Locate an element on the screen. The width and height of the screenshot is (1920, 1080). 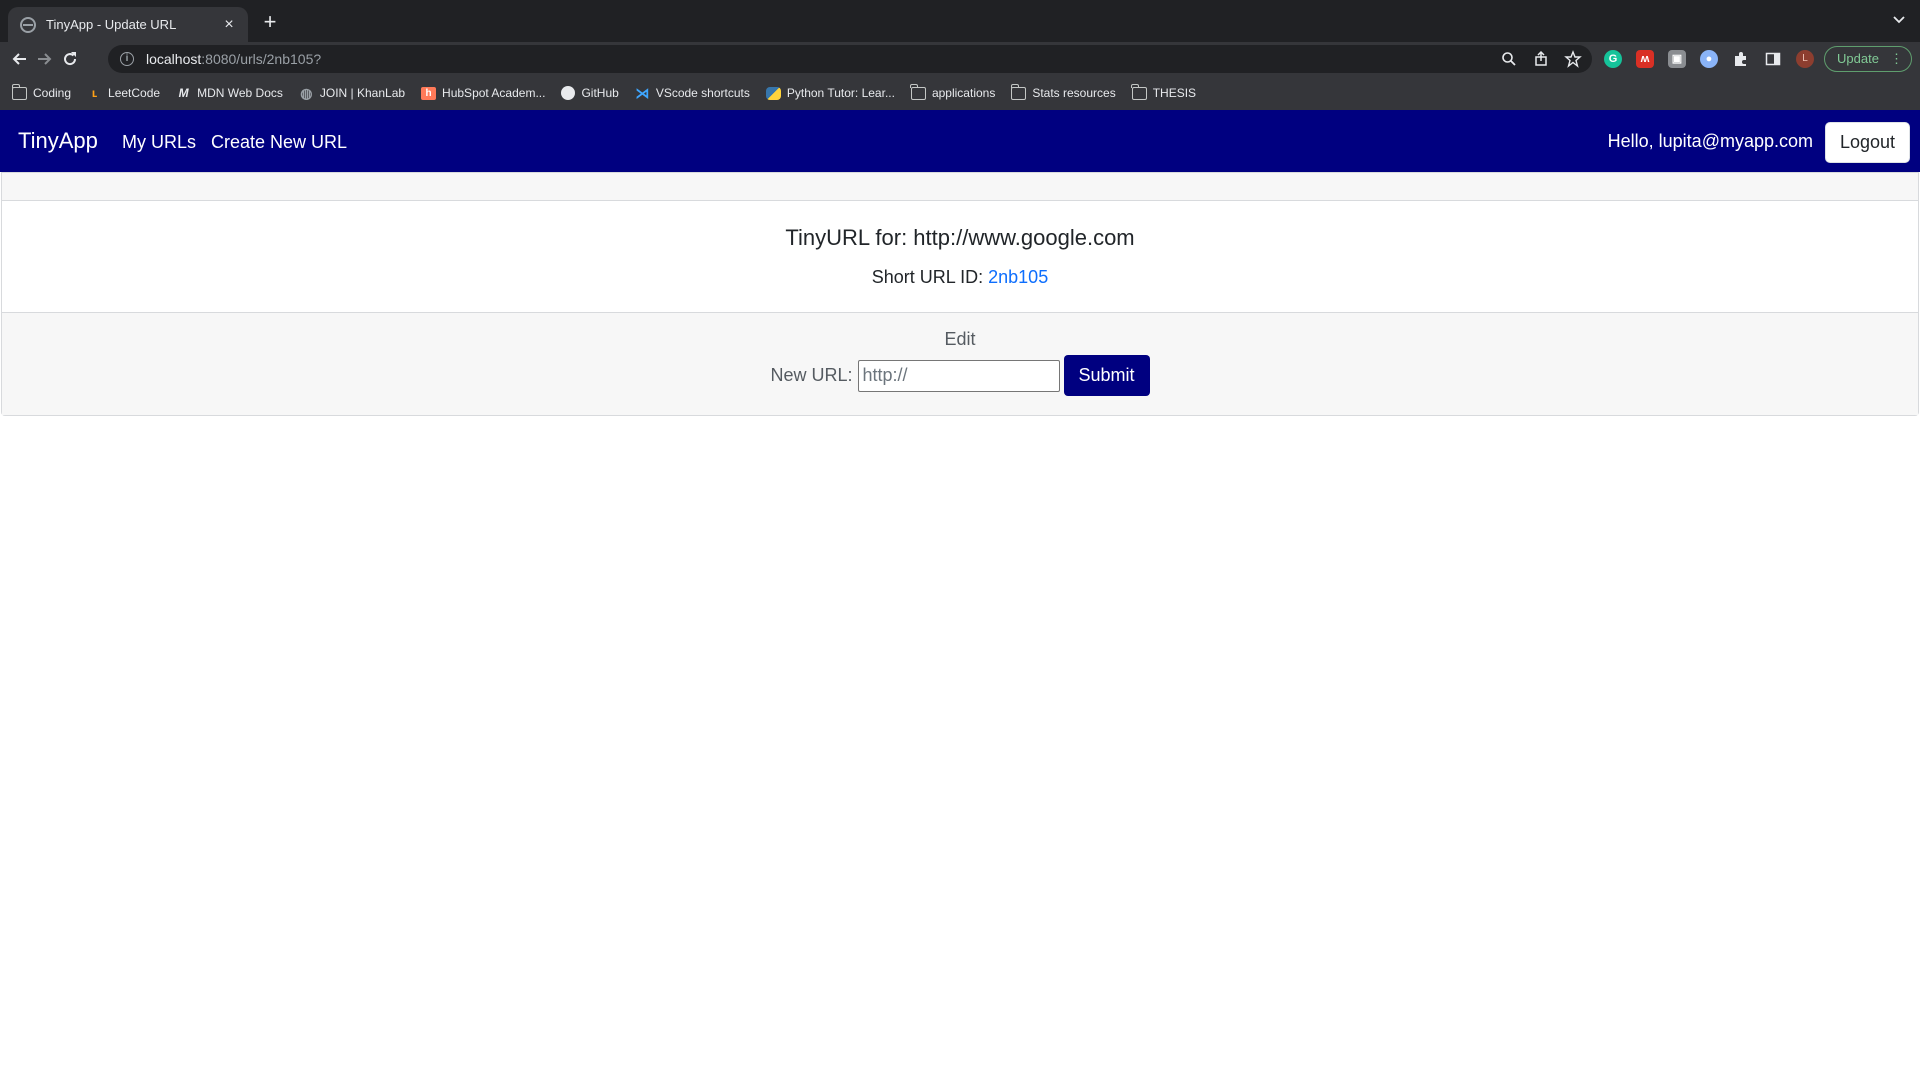
bookmark-thesis: THESIS is located at coordinates (1164, 91).